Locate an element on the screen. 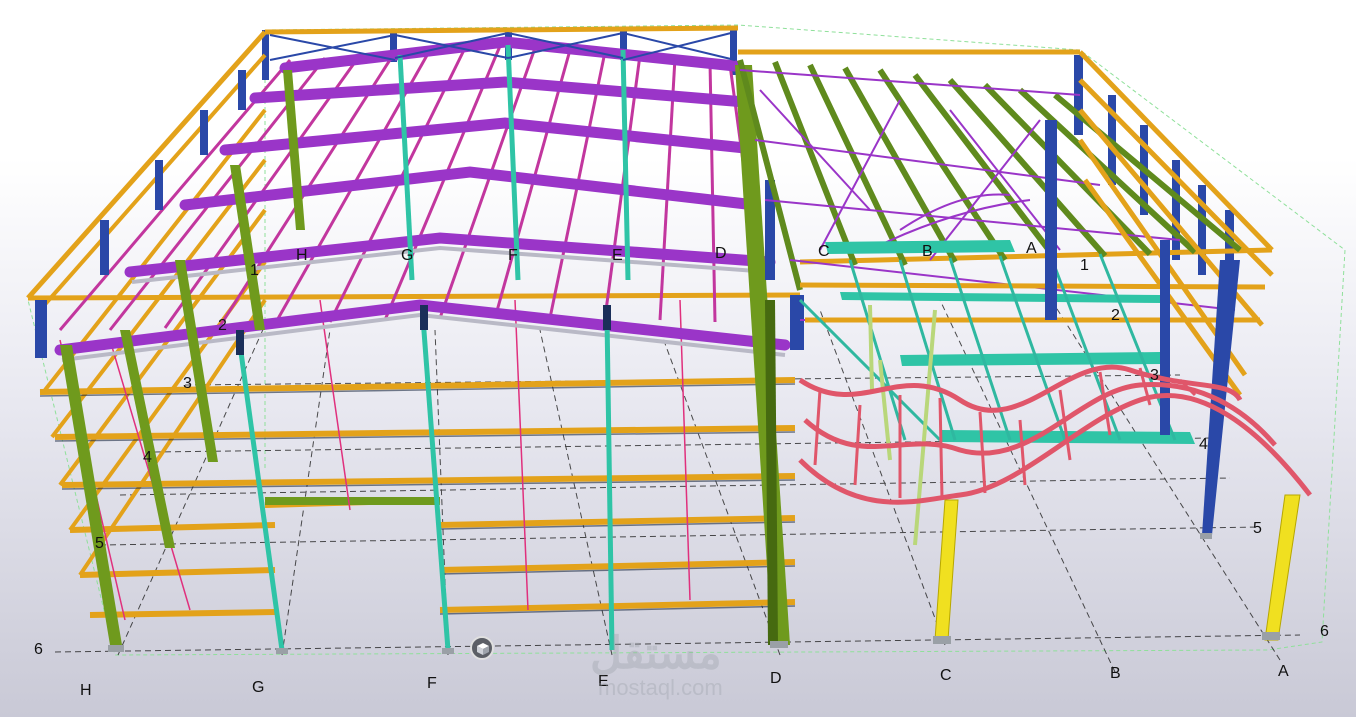 This screenshot has width=1356, height=717. left-number-5: 5 is located at coordinates (99, 543).